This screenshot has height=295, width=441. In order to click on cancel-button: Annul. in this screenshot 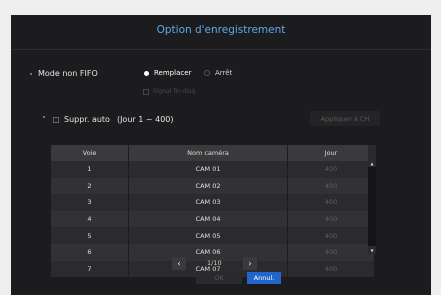, I will do `click(264, 278)`.